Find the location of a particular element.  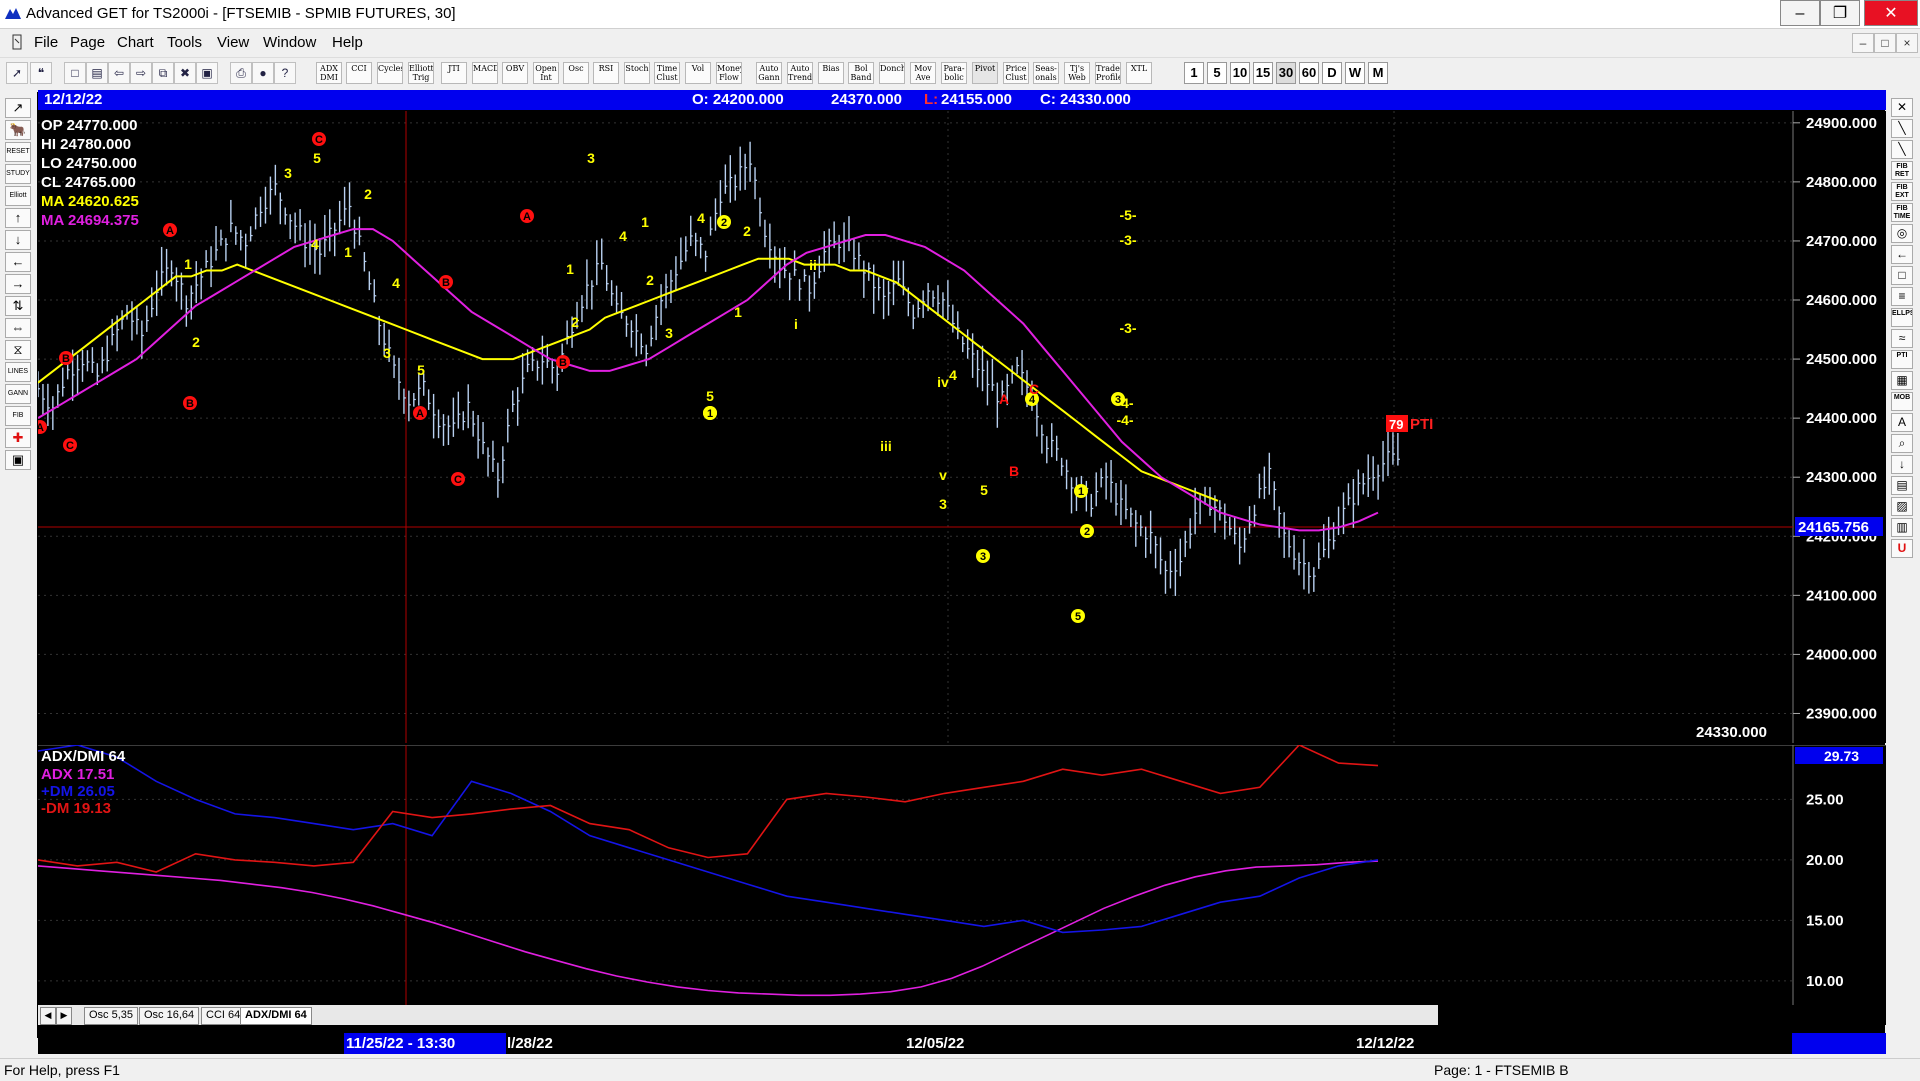

menu-page: Page is located at coordinates (87, 42).